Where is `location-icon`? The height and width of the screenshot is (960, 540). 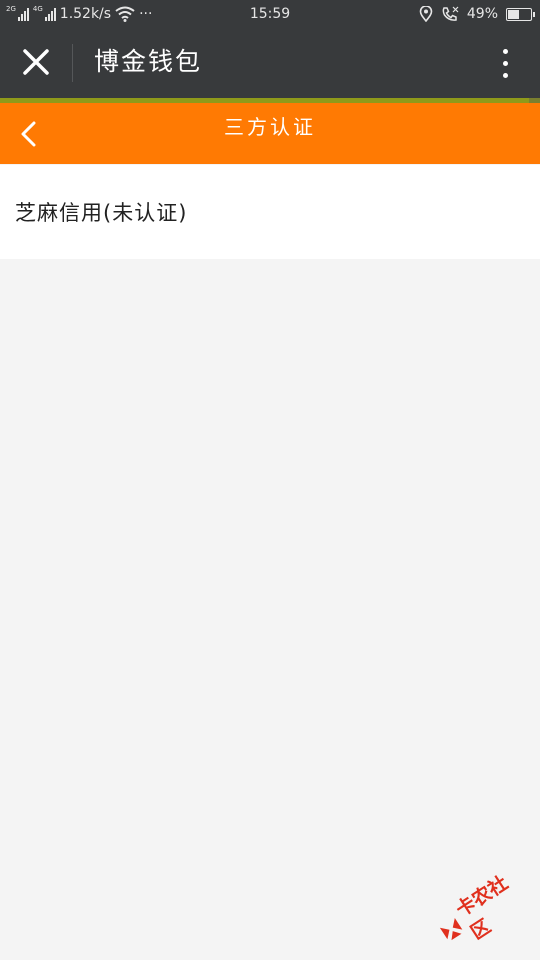
location-icon is located at coordinates (426, 14).